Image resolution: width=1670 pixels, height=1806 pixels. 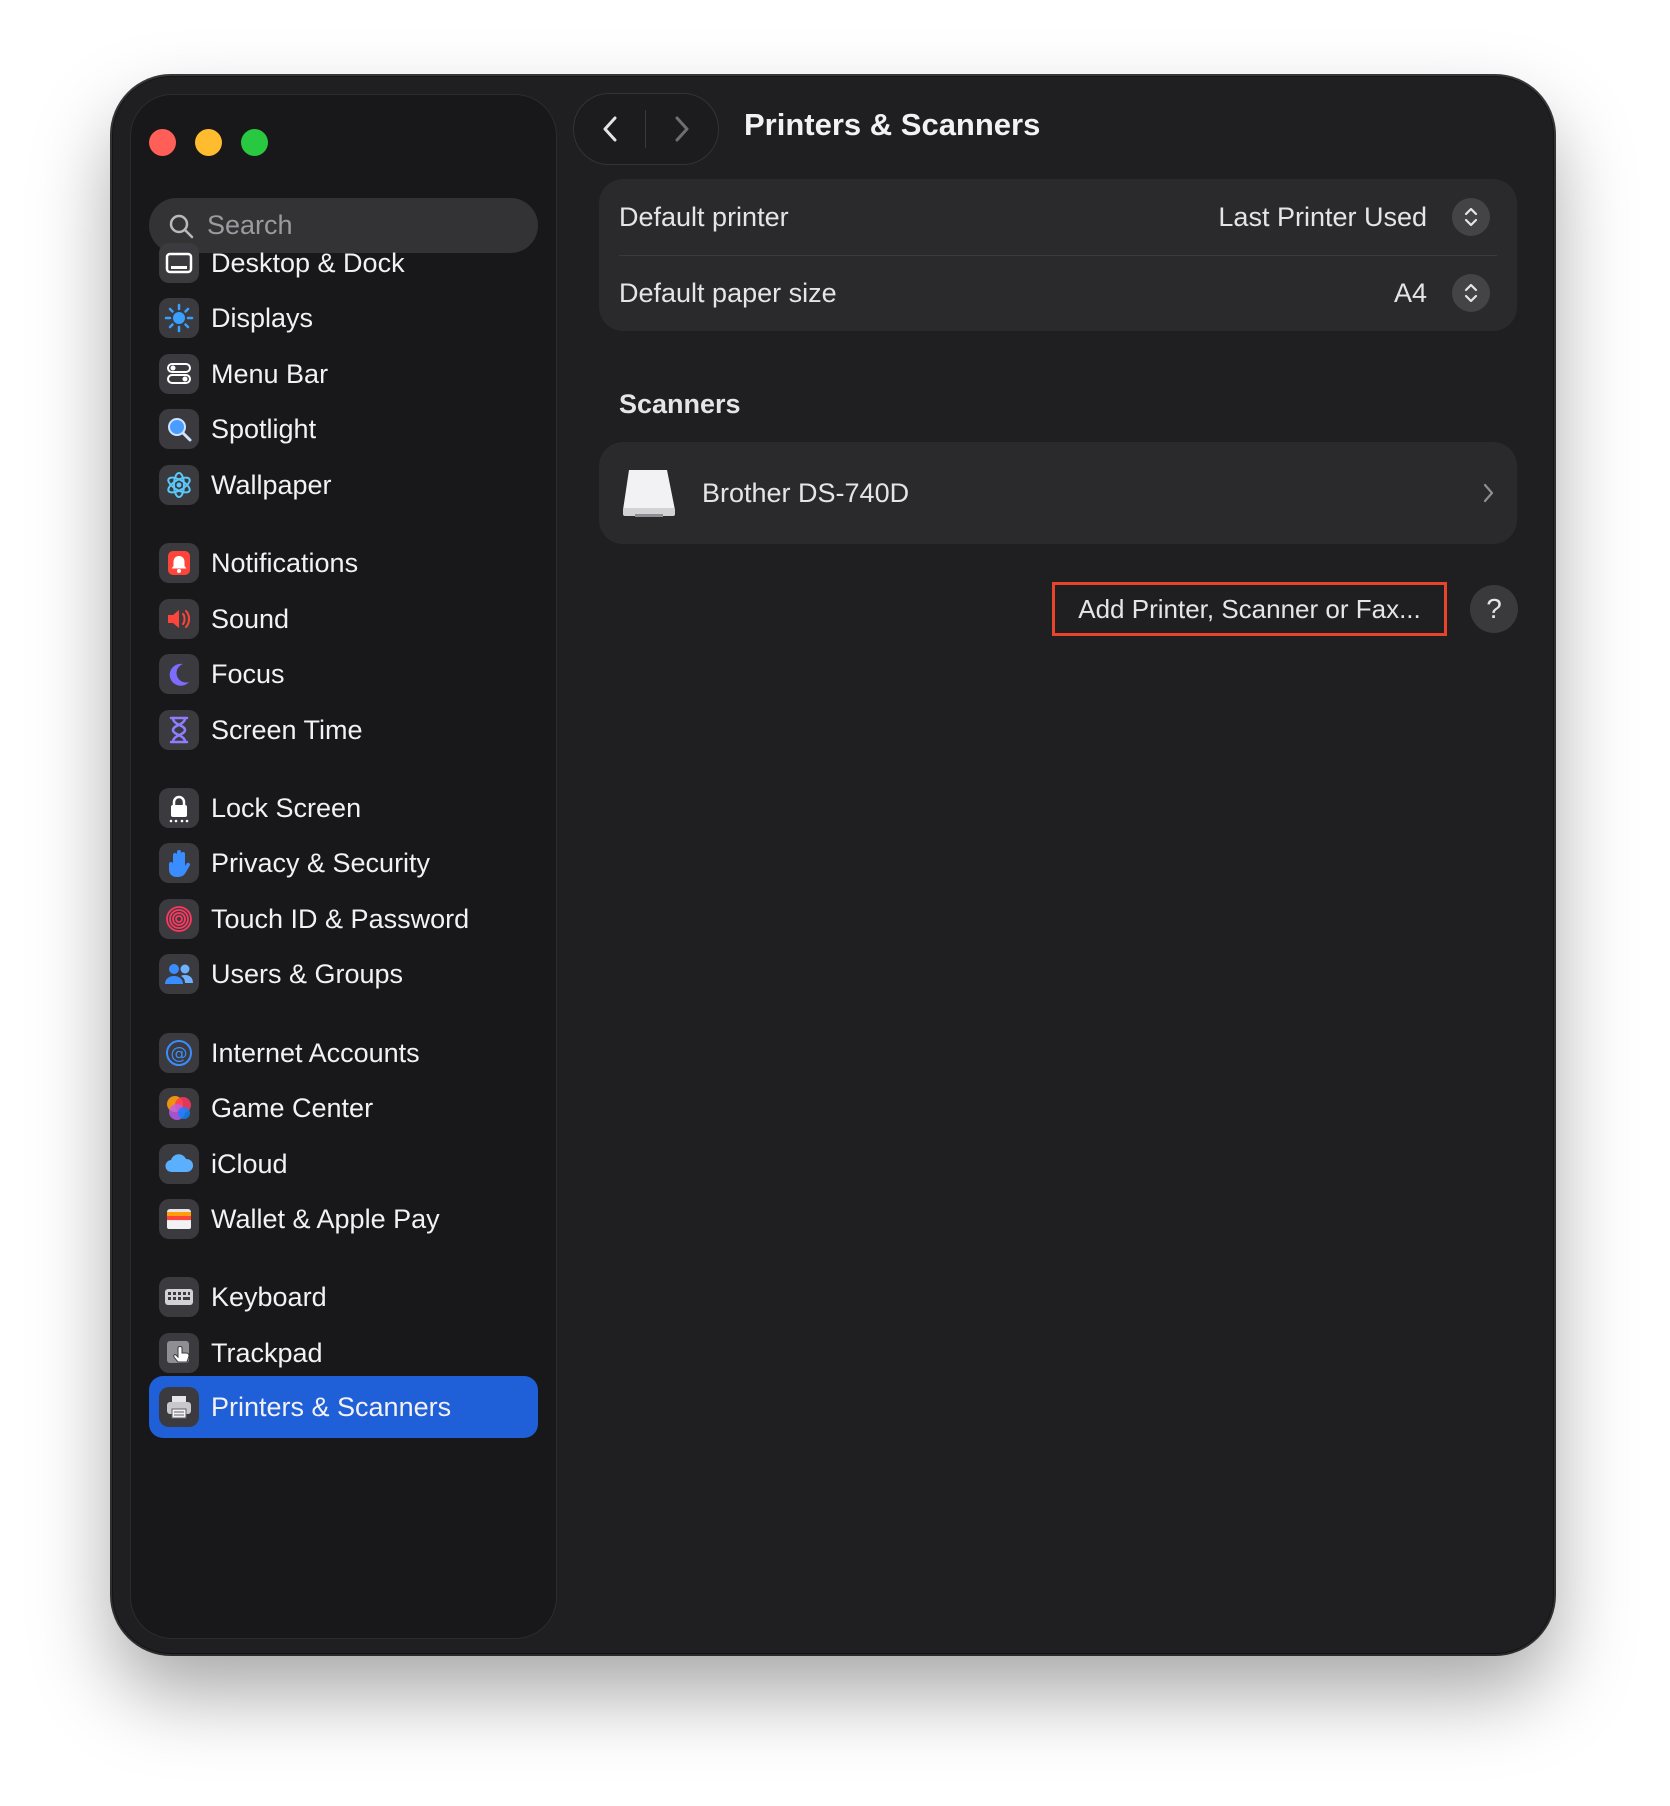 I want to click on scanner-name: Brother DS-740D, so click(x=806, y=493).